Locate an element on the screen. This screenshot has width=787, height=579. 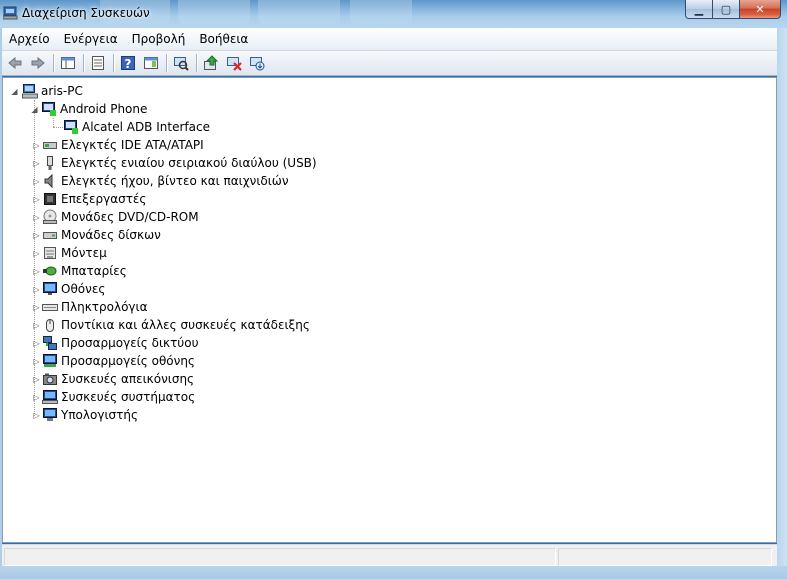
properties-button is located at coordinates (98, 63).